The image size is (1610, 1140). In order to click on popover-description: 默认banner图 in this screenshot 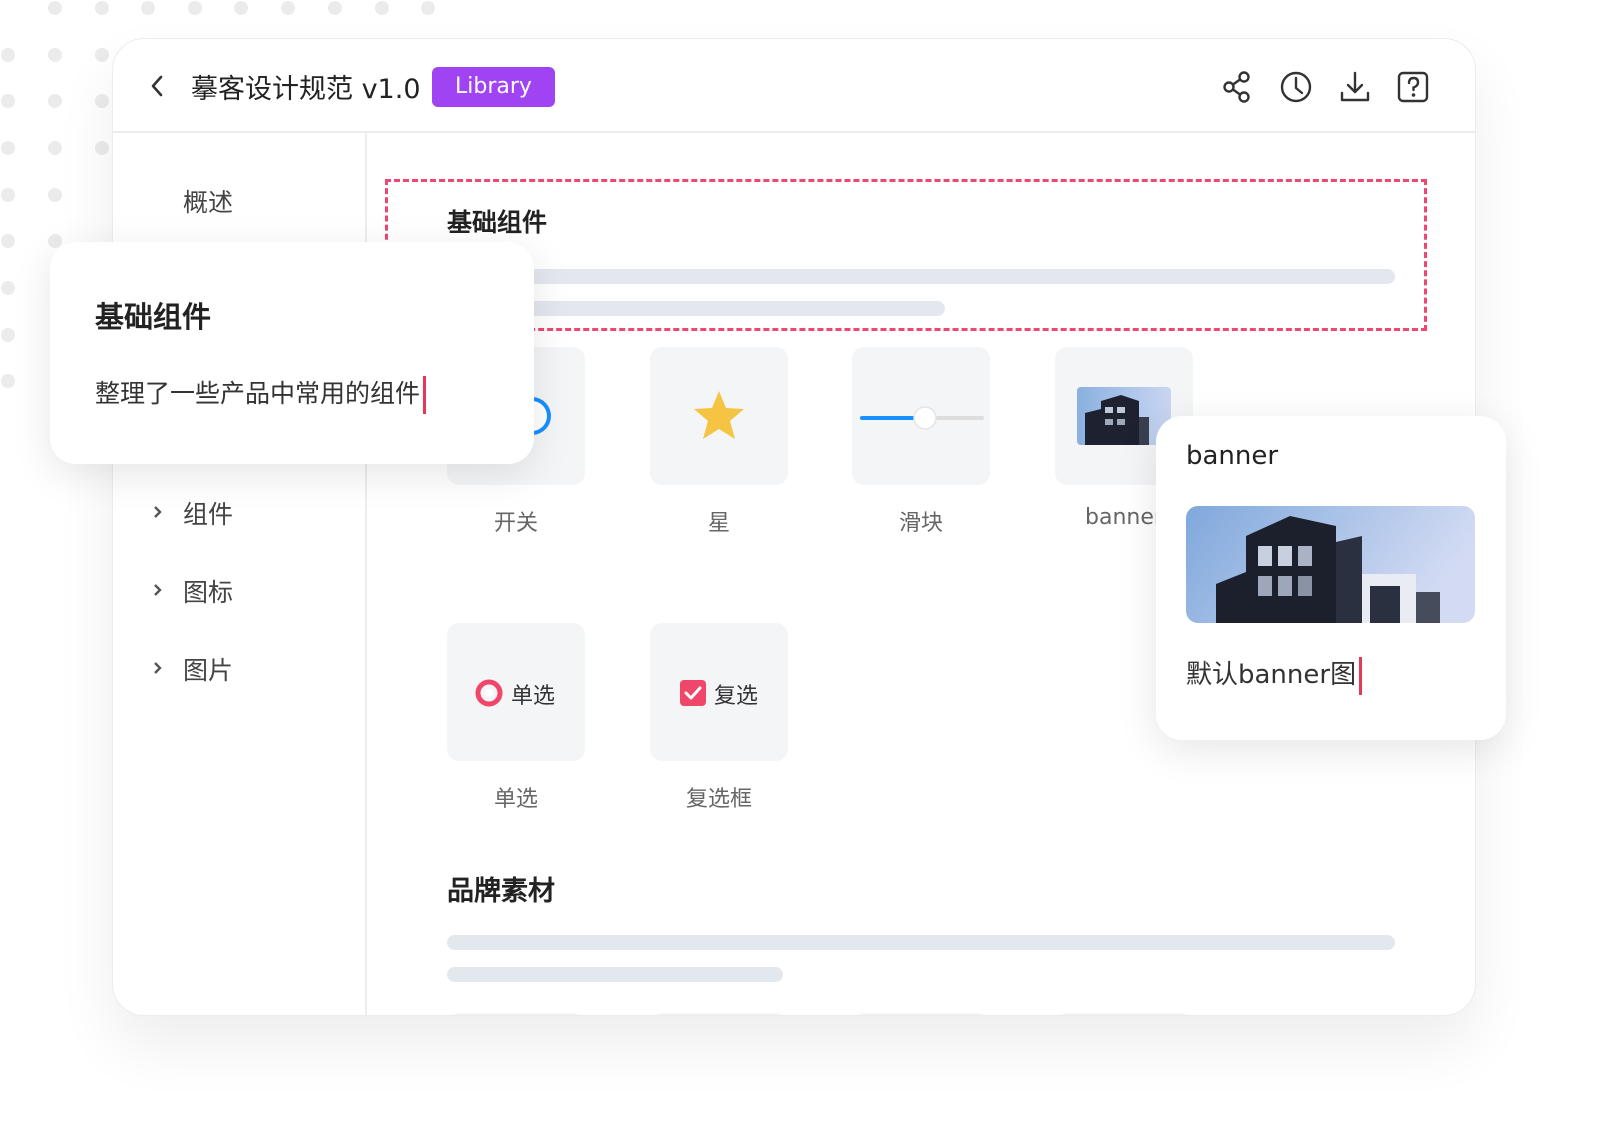, I will do `click(1274, 674)`.